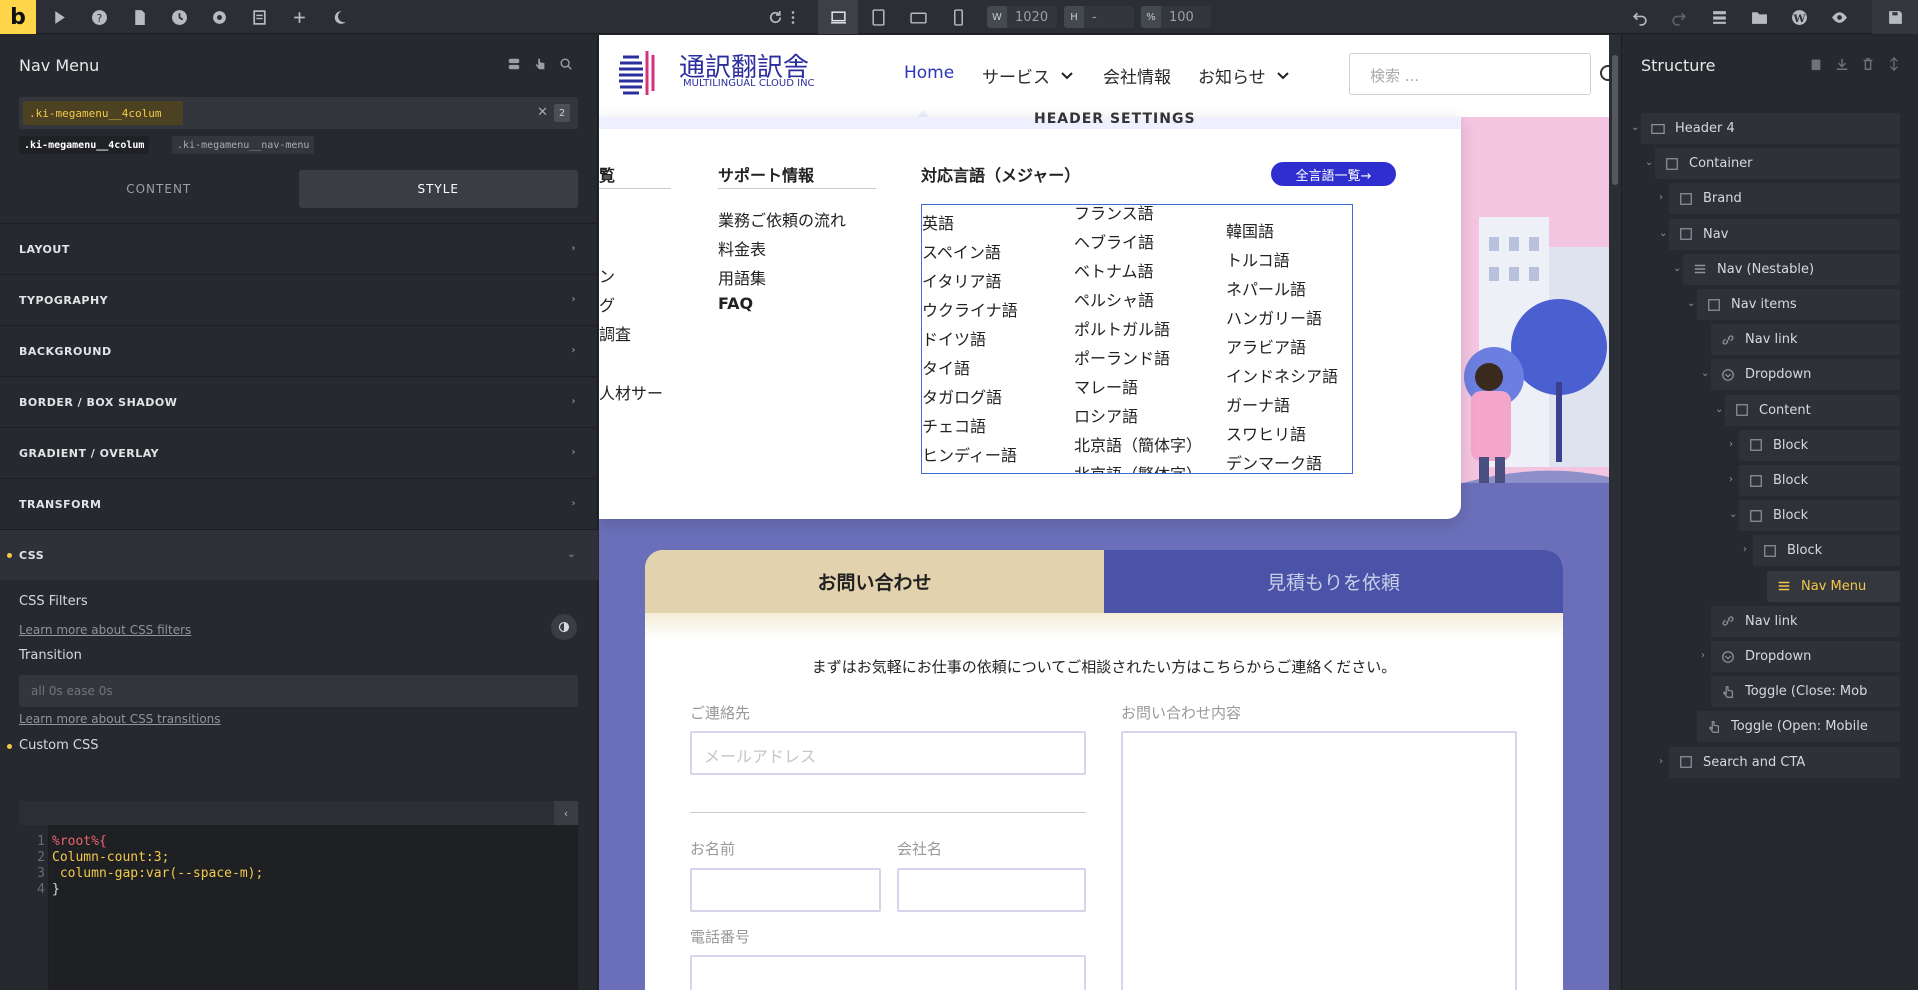  I want to click on class-tag-nav-menu: .ki-megamenu__nav-menu, so click(243, 145).